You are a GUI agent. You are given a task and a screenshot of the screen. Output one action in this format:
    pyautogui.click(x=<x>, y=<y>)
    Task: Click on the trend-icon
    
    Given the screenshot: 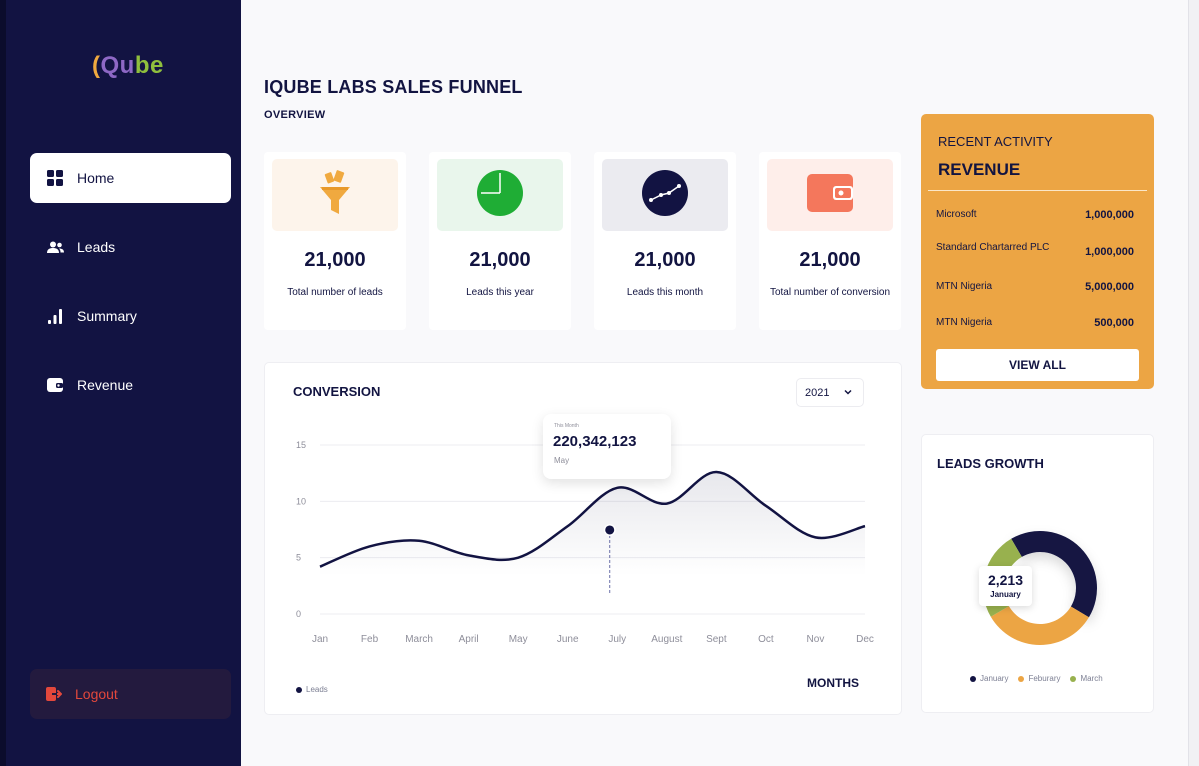 What is the action you would take?
    pyautogui.click(x=665, y=195)
    